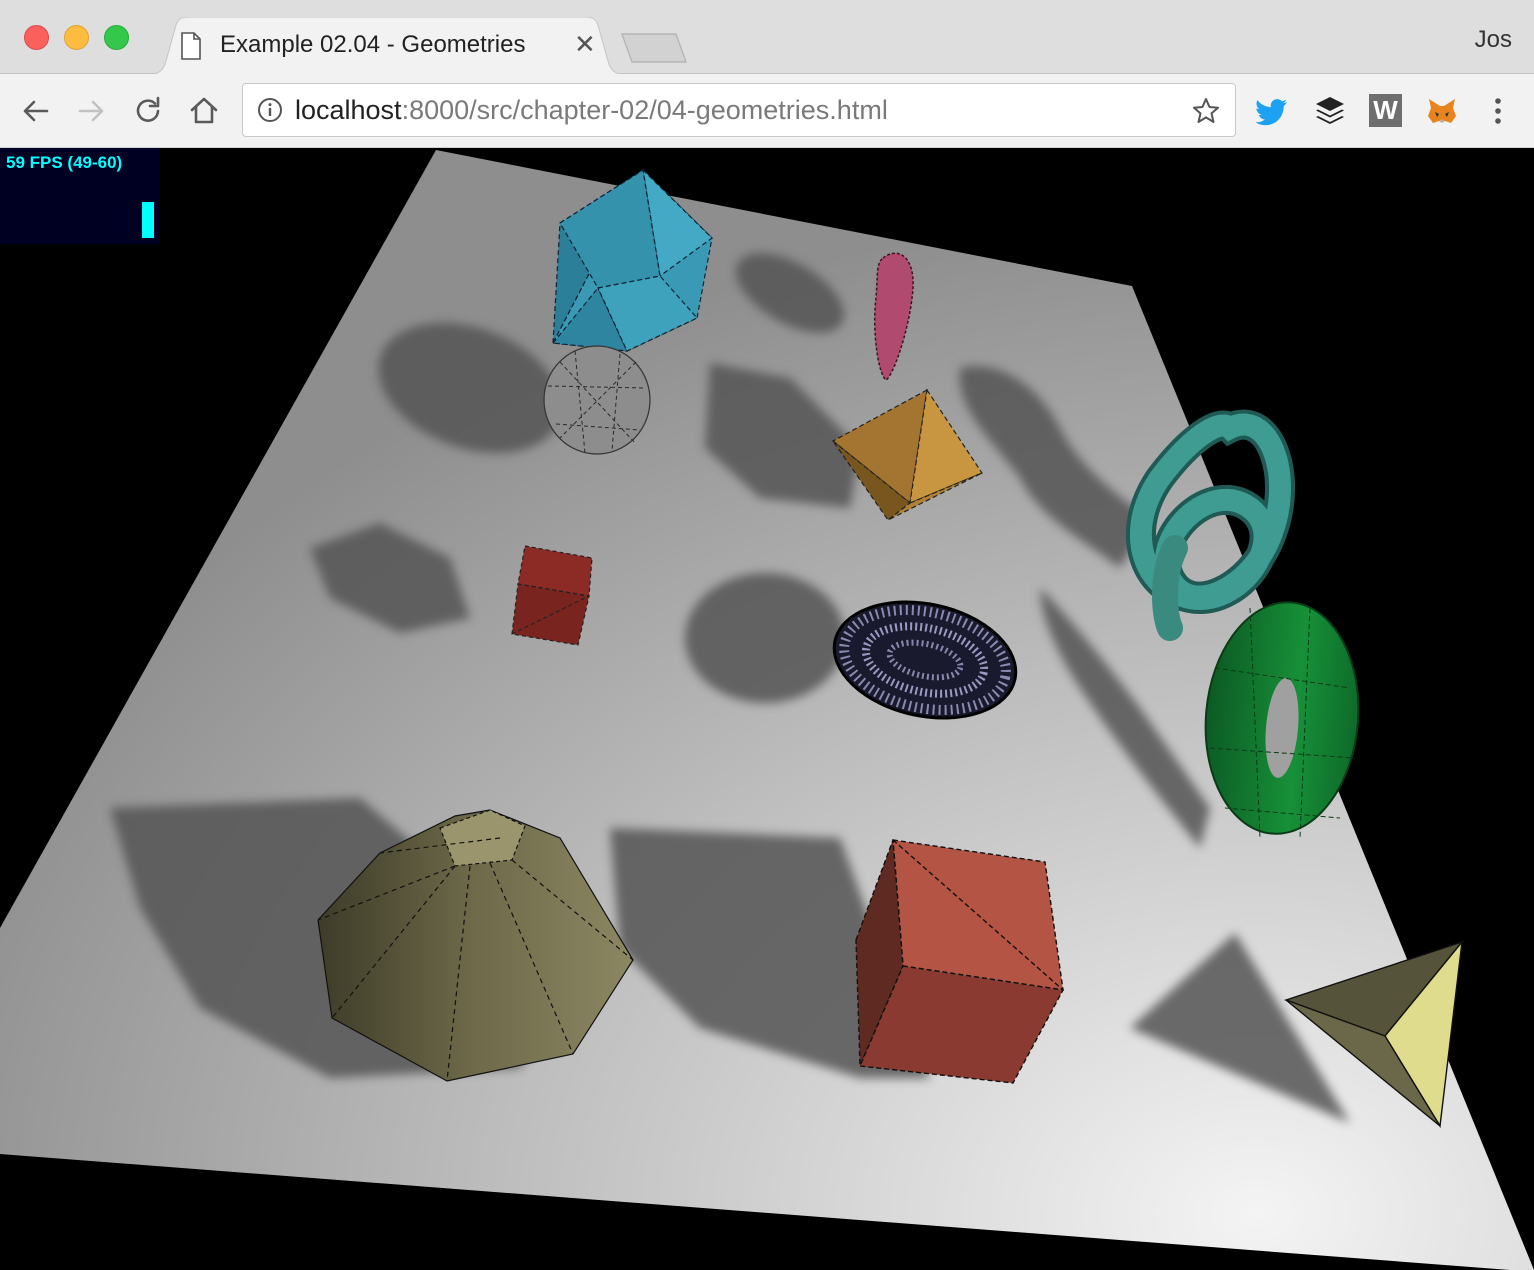  What do you see at coordinates (1206, 111) in the screenshot?
I see `bookmark-star-icon` at bounding box center [1206, 111].